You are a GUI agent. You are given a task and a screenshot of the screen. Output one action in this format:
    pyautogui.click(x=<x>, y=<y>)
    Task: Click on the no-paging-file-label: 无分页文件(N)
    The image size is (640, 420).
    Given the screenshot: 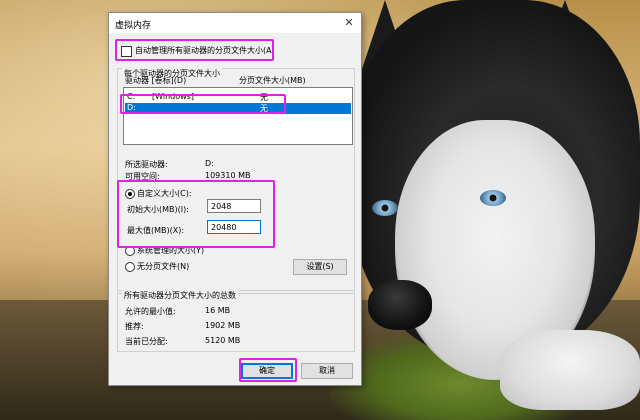 What is the action you would take?
    pyautogui.click(x=163, y=266)
    